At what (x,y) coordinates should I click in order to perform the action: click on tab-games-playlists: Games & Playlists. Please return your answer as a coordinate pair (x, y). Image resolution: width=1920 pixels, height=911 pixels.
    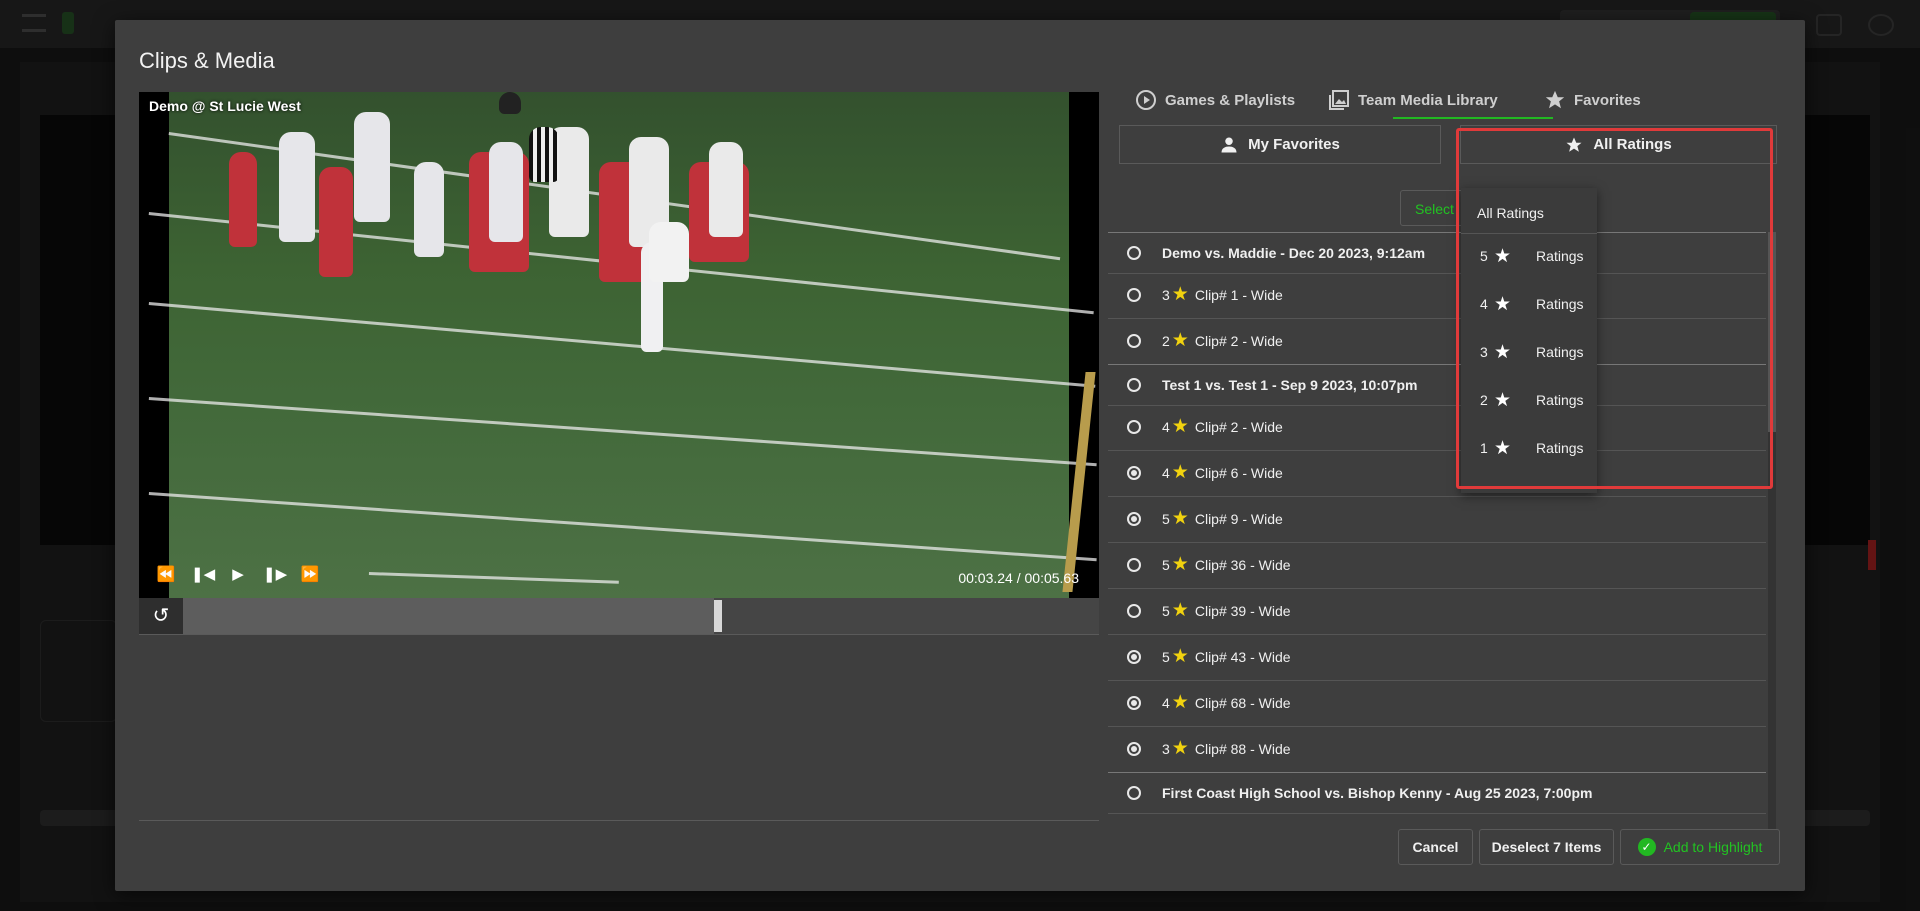
    Looking at the image, I should click on (1215, 100).